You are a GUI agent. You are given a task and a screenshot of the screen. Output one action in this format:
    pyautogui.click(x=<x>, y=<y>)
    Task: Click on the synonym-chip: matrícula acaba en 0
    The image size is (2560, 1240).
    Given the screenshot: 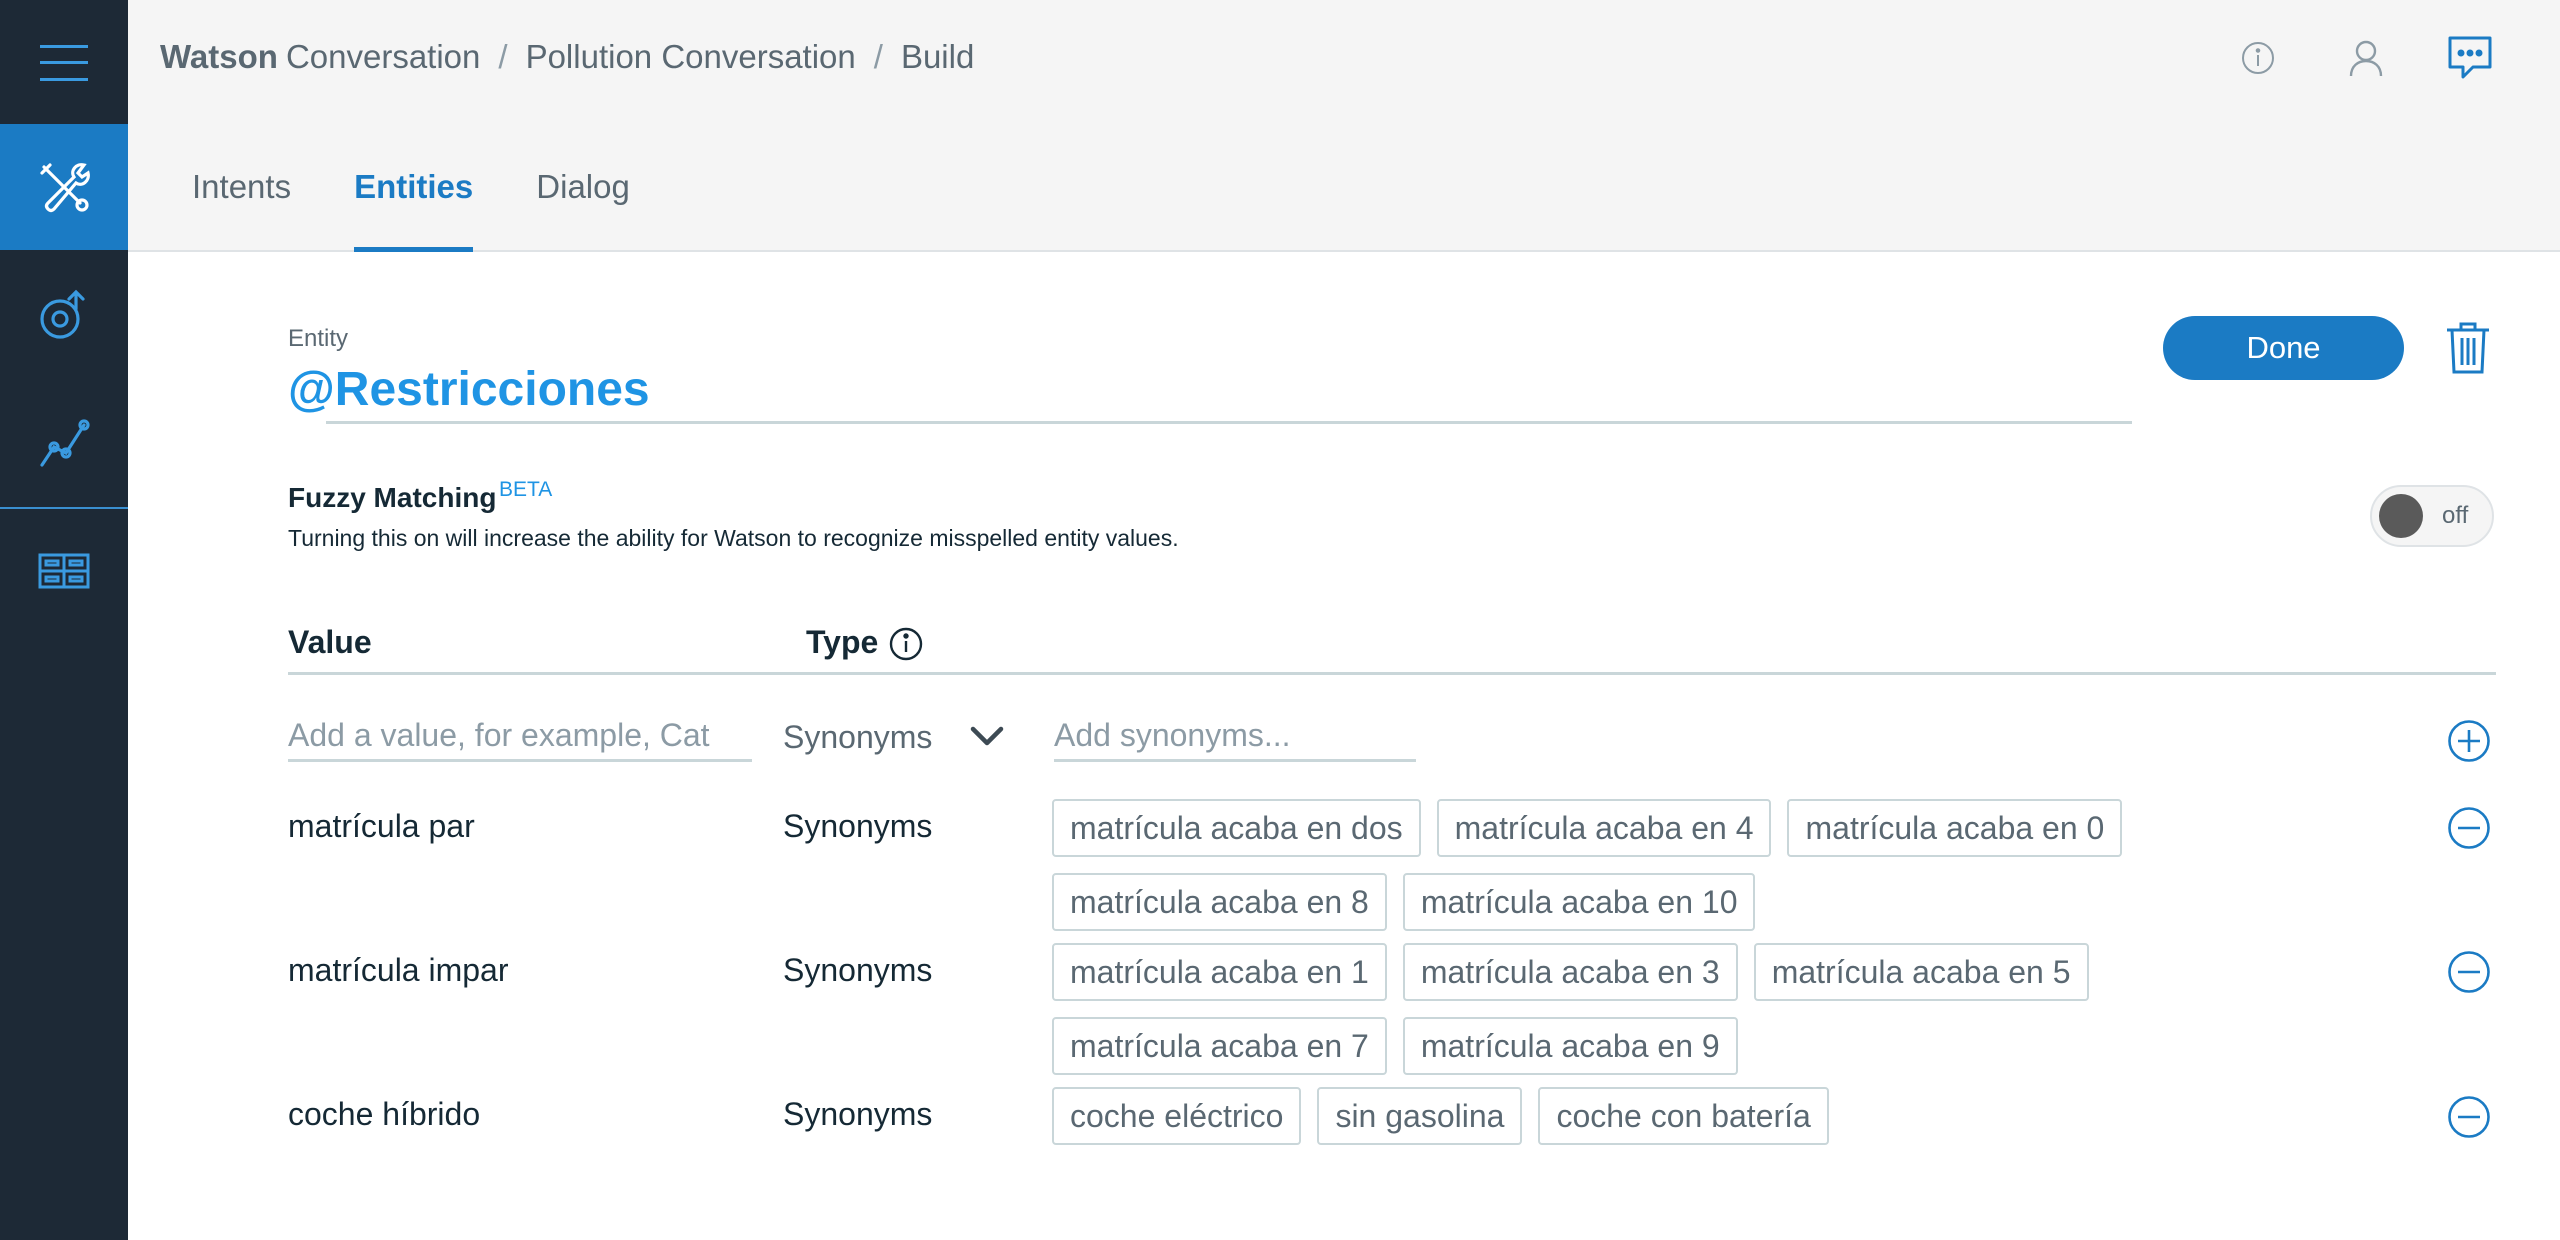 What is the action you would take?
    pyautogui.click(x=1955, y=828)
    